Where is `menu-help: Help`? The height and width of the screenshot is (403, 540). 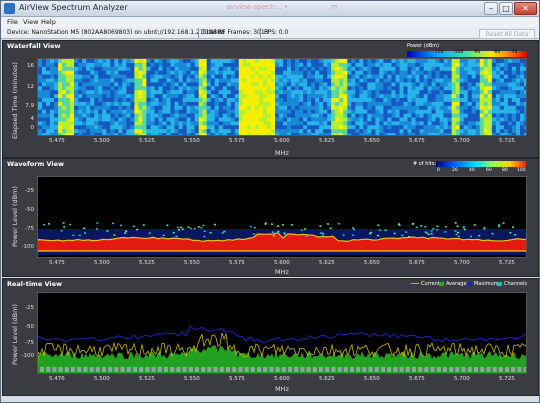 menu-help: Help is located at coordinates (48, 22).